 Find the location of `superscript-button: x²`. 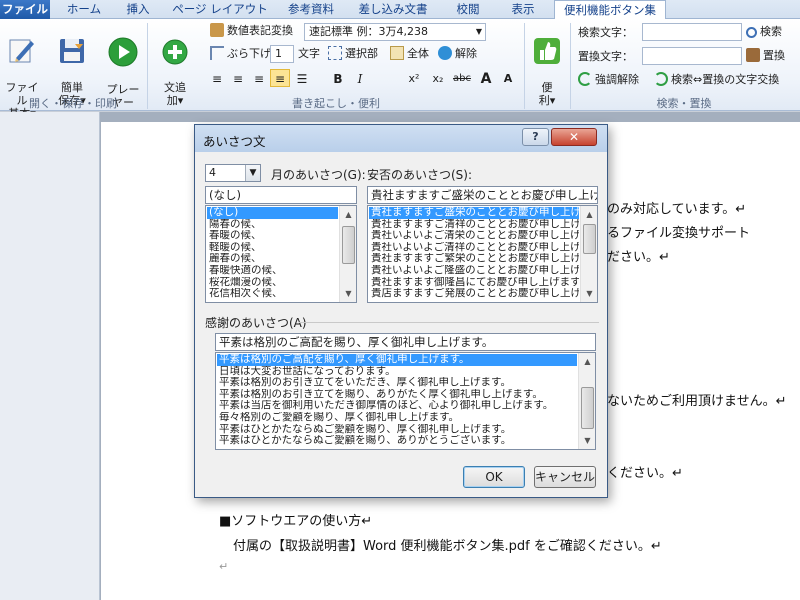

superscript-button: x² is located at coordinates (414, 78).